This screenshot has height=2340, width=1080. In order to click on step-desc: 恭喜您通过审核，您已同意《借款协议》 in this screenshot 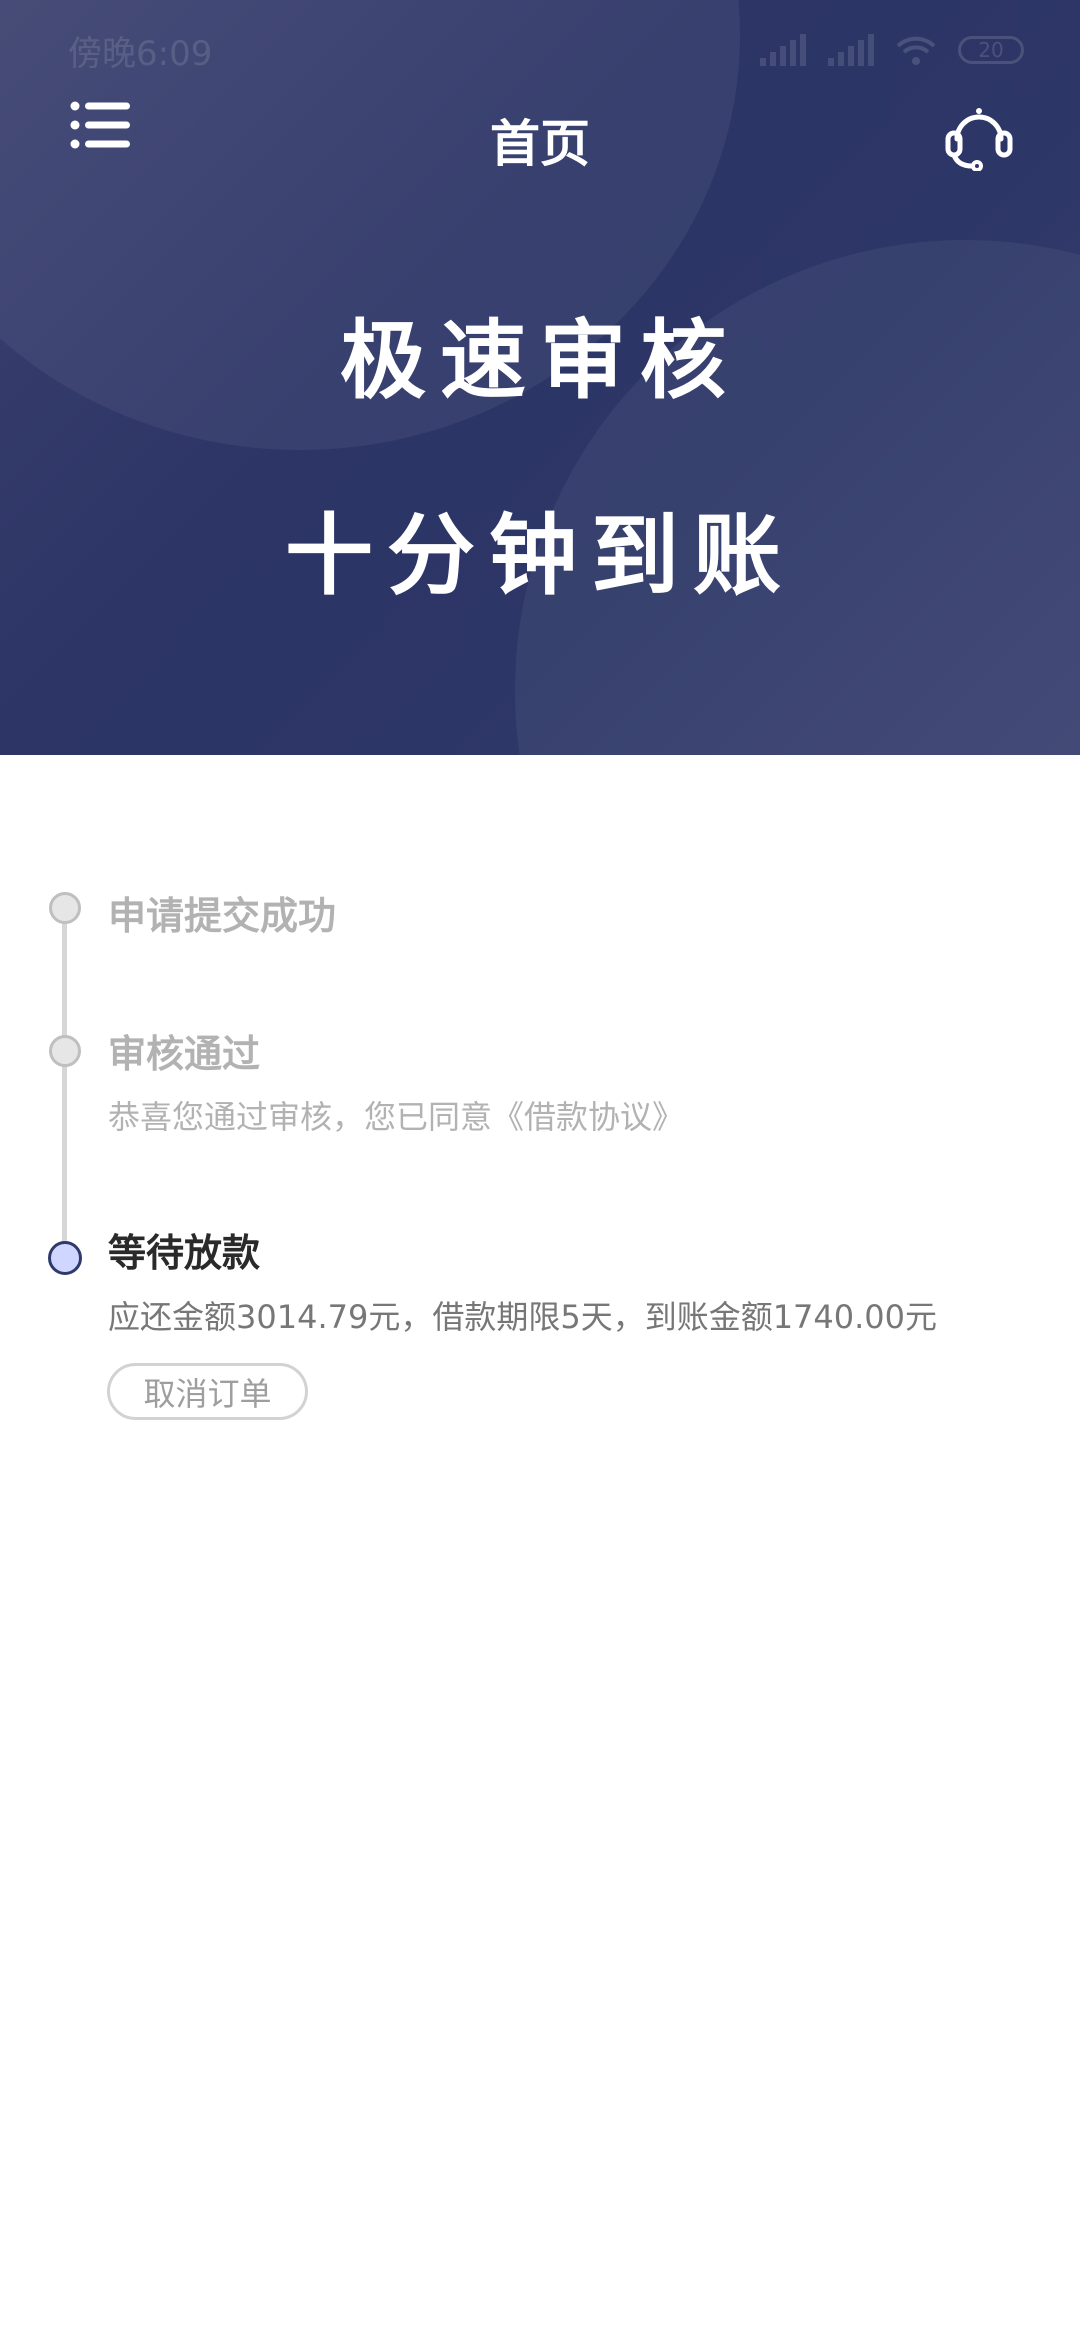, I will do `click(396, 1117)`.